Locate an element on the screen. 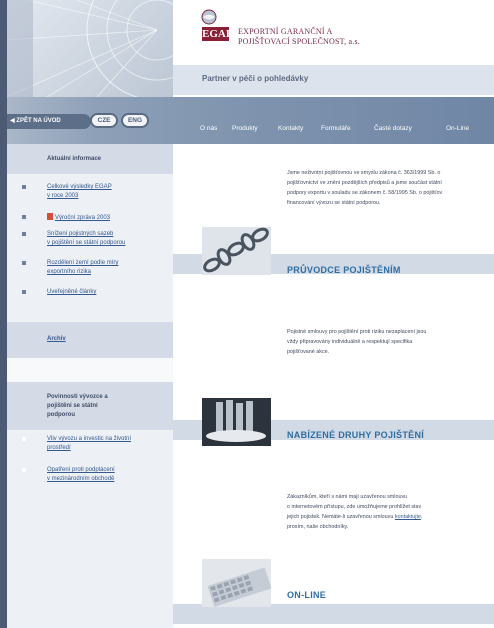 Image resolution: width=494 pixels, height=628 pixels. archive-link: Archiv is located at coordinates (56, 339).